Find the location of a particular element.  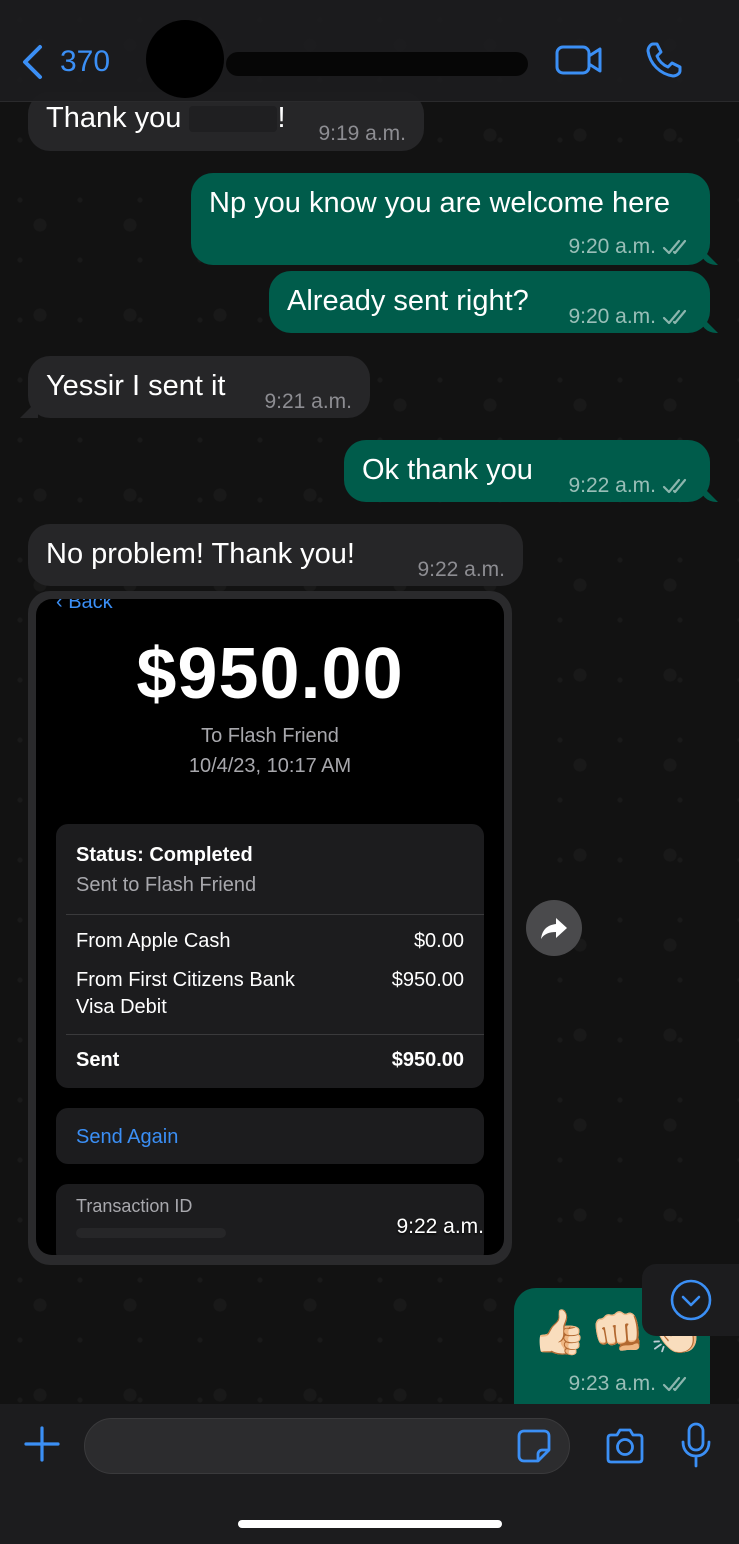

back-button: 370 is located at coordinates (65, 62).